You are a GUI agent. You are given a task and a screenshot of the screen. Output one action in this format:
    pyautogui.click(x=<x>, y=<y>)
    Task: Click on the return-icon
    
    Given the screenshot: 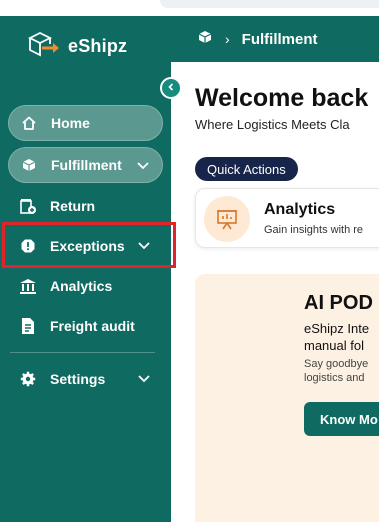 What is the action you would take?
    pyautogui.click(x=28, y=206)
    